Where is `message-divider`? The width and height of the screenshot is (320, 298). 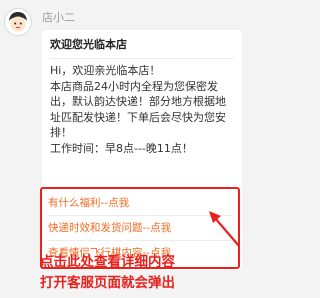
message-divider is located at coordinates (142, 58).